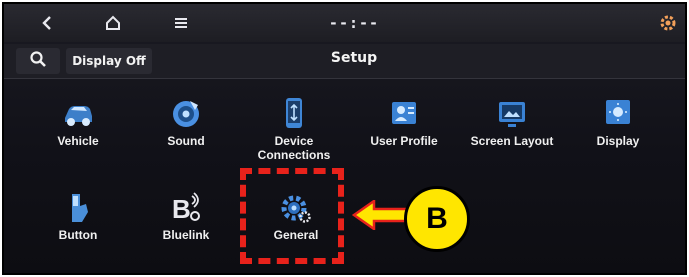 The height and width of the screenshot is (277, 689). I want to click on header-divider, so click(344, 78).